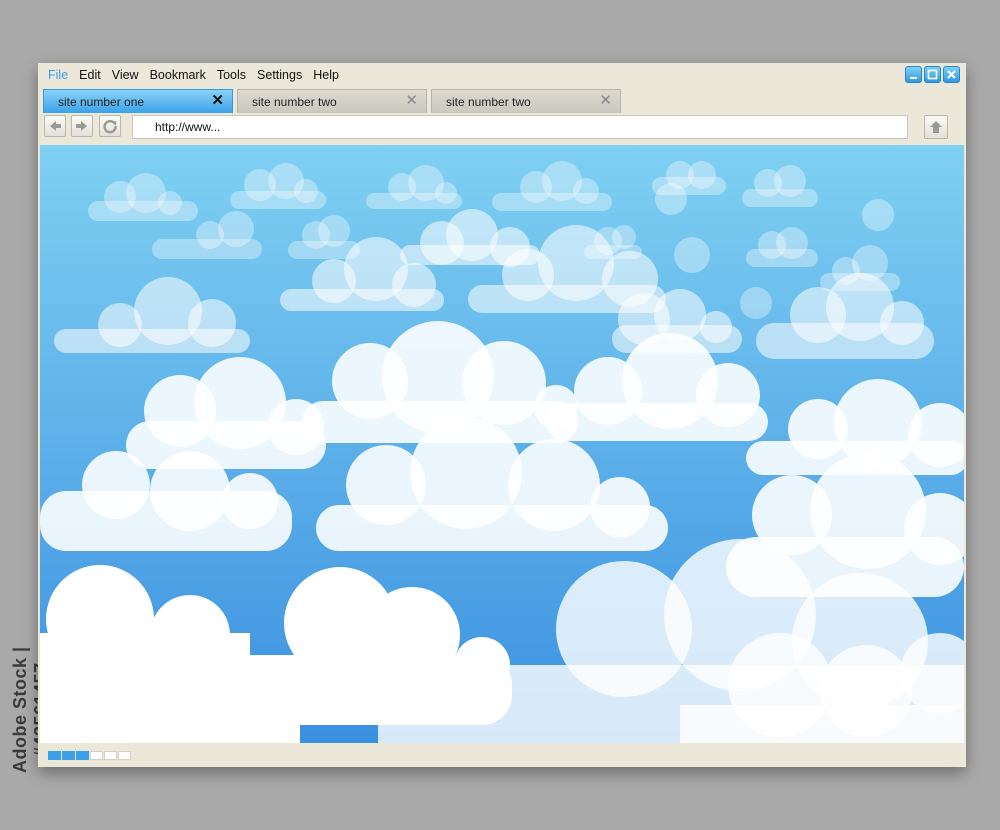 This screenshot has height=830, width=1000. I want to click on loading-progress, so click(89, 755).